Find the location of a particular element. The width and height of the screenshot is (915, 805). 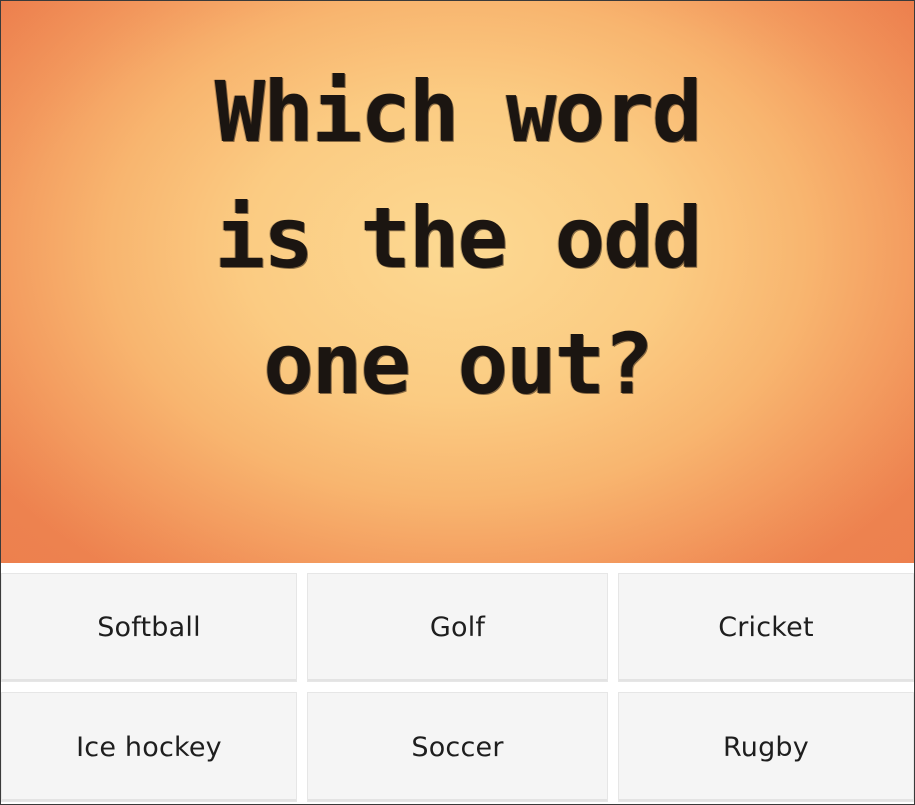

answer-option-softball: Softball is located at coordinates (149, 627).